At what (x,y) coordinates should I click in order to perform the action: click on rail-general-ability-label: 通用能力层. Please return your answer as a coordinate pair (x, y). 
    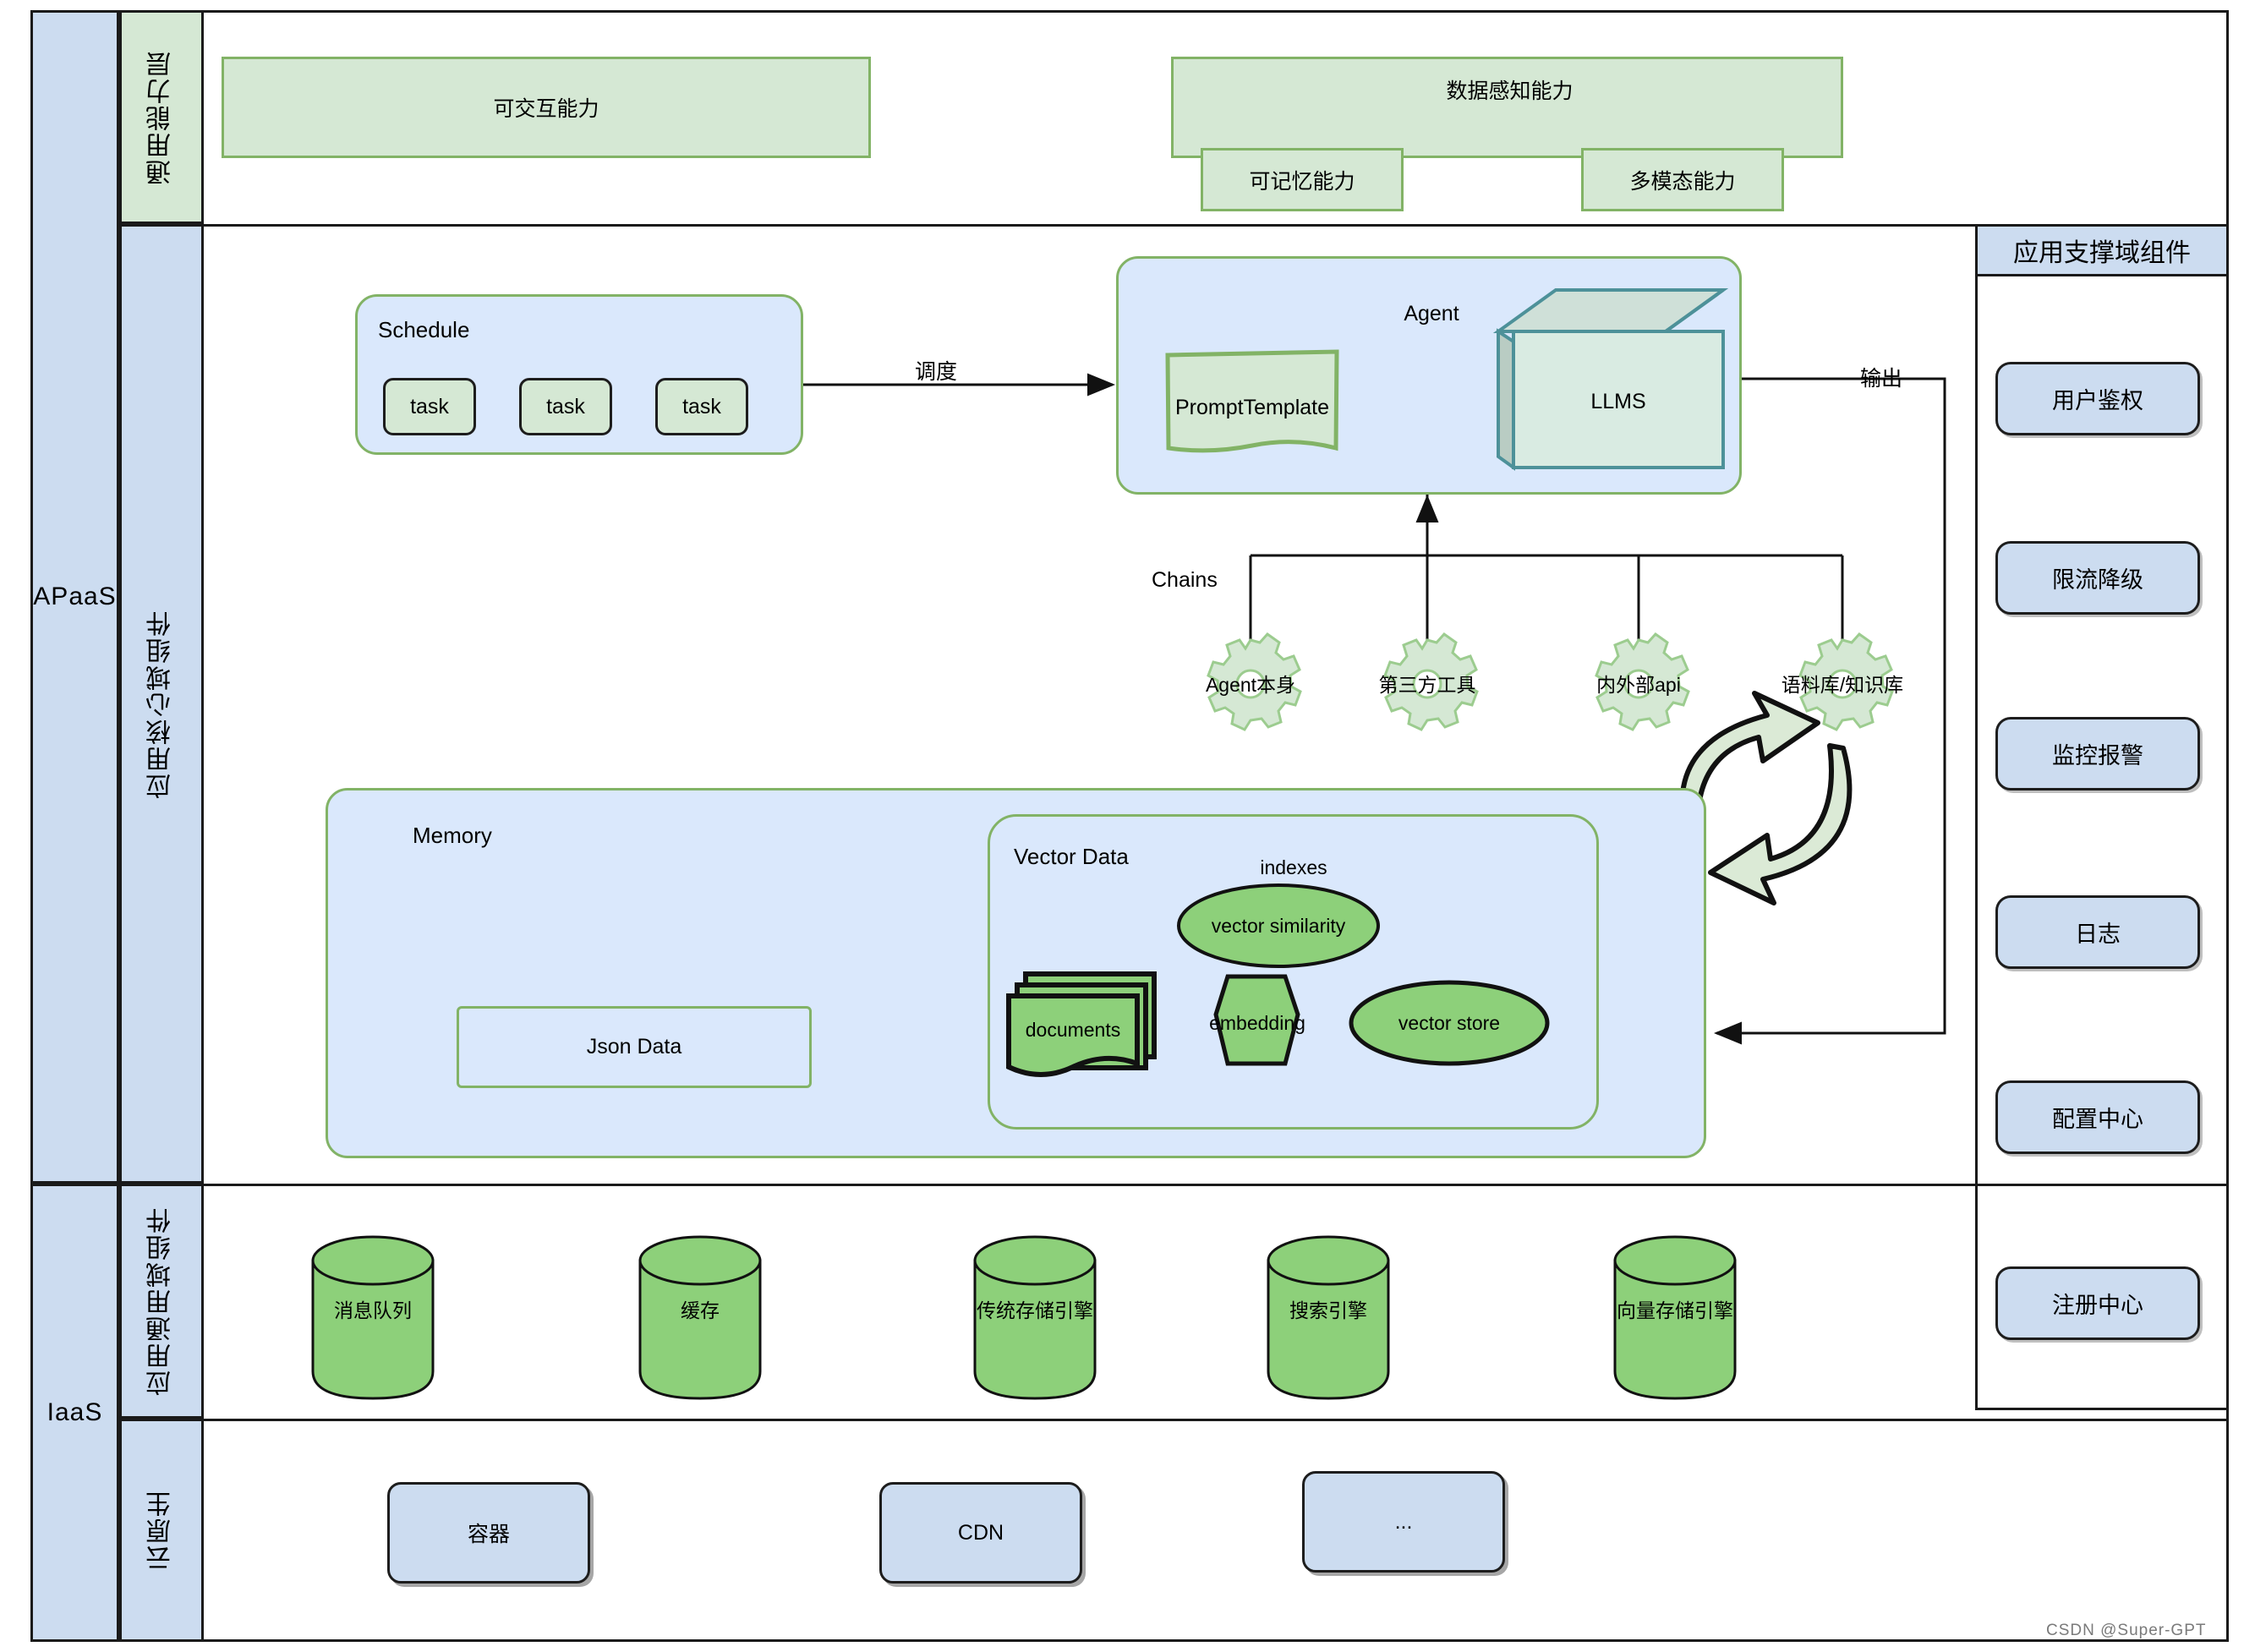
    Looking at the image, I should click on (161, 117).